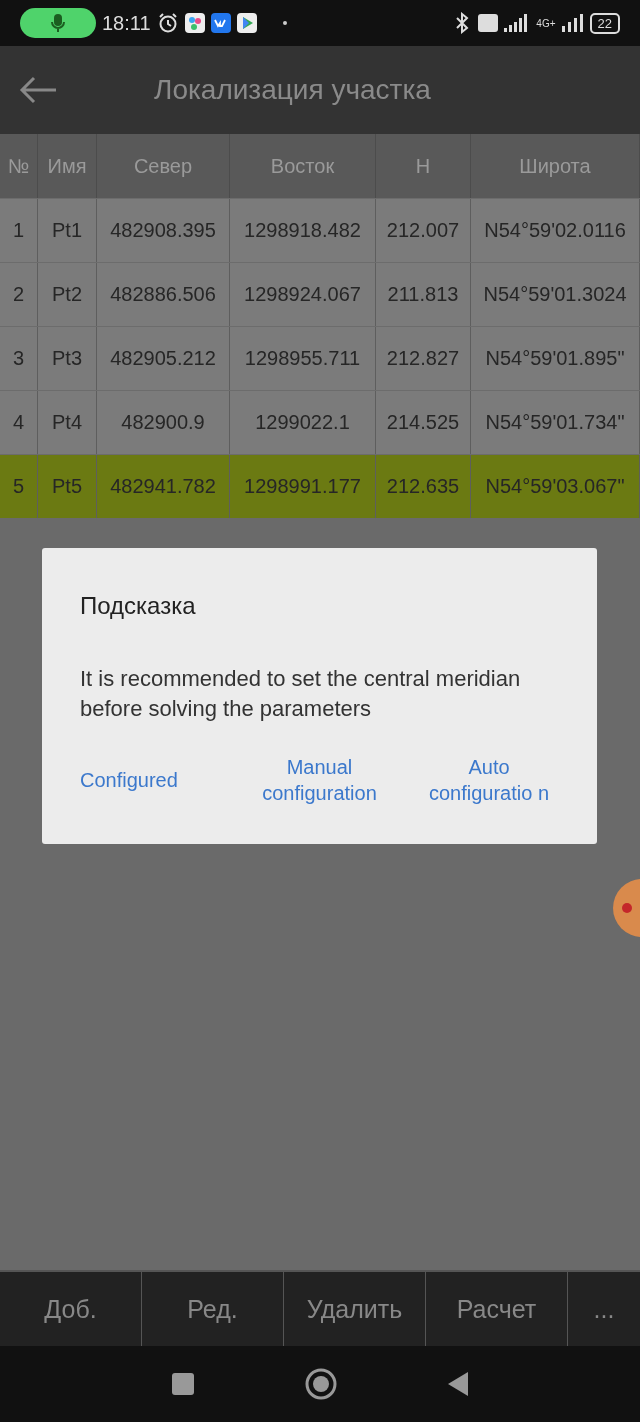 The height and width of the screenshot is (1422, 640). What do you see at coordinates (319, 780) in the screenshot?
I see `dialog-button: Manual configuration` at bounding box center [319, 780].